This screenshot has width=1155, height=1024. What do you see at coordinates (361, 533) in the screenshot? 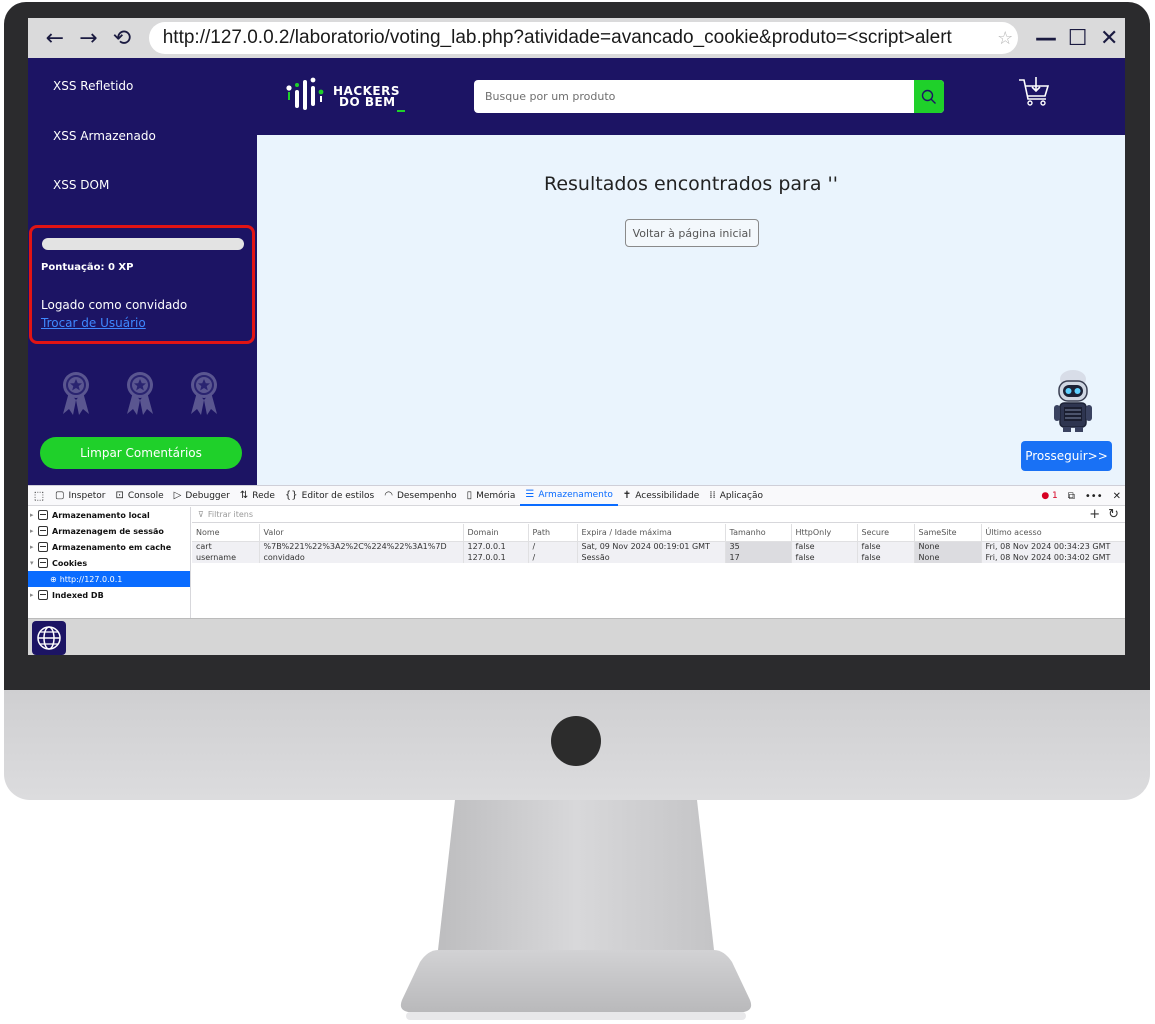
I see `column-header: Valor` at bounding box center [361, 533].